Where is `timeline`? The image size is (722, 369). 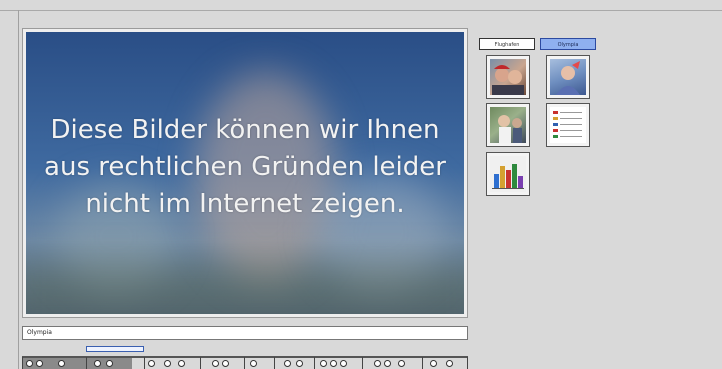
timeline is located at coordinates (245, 357).